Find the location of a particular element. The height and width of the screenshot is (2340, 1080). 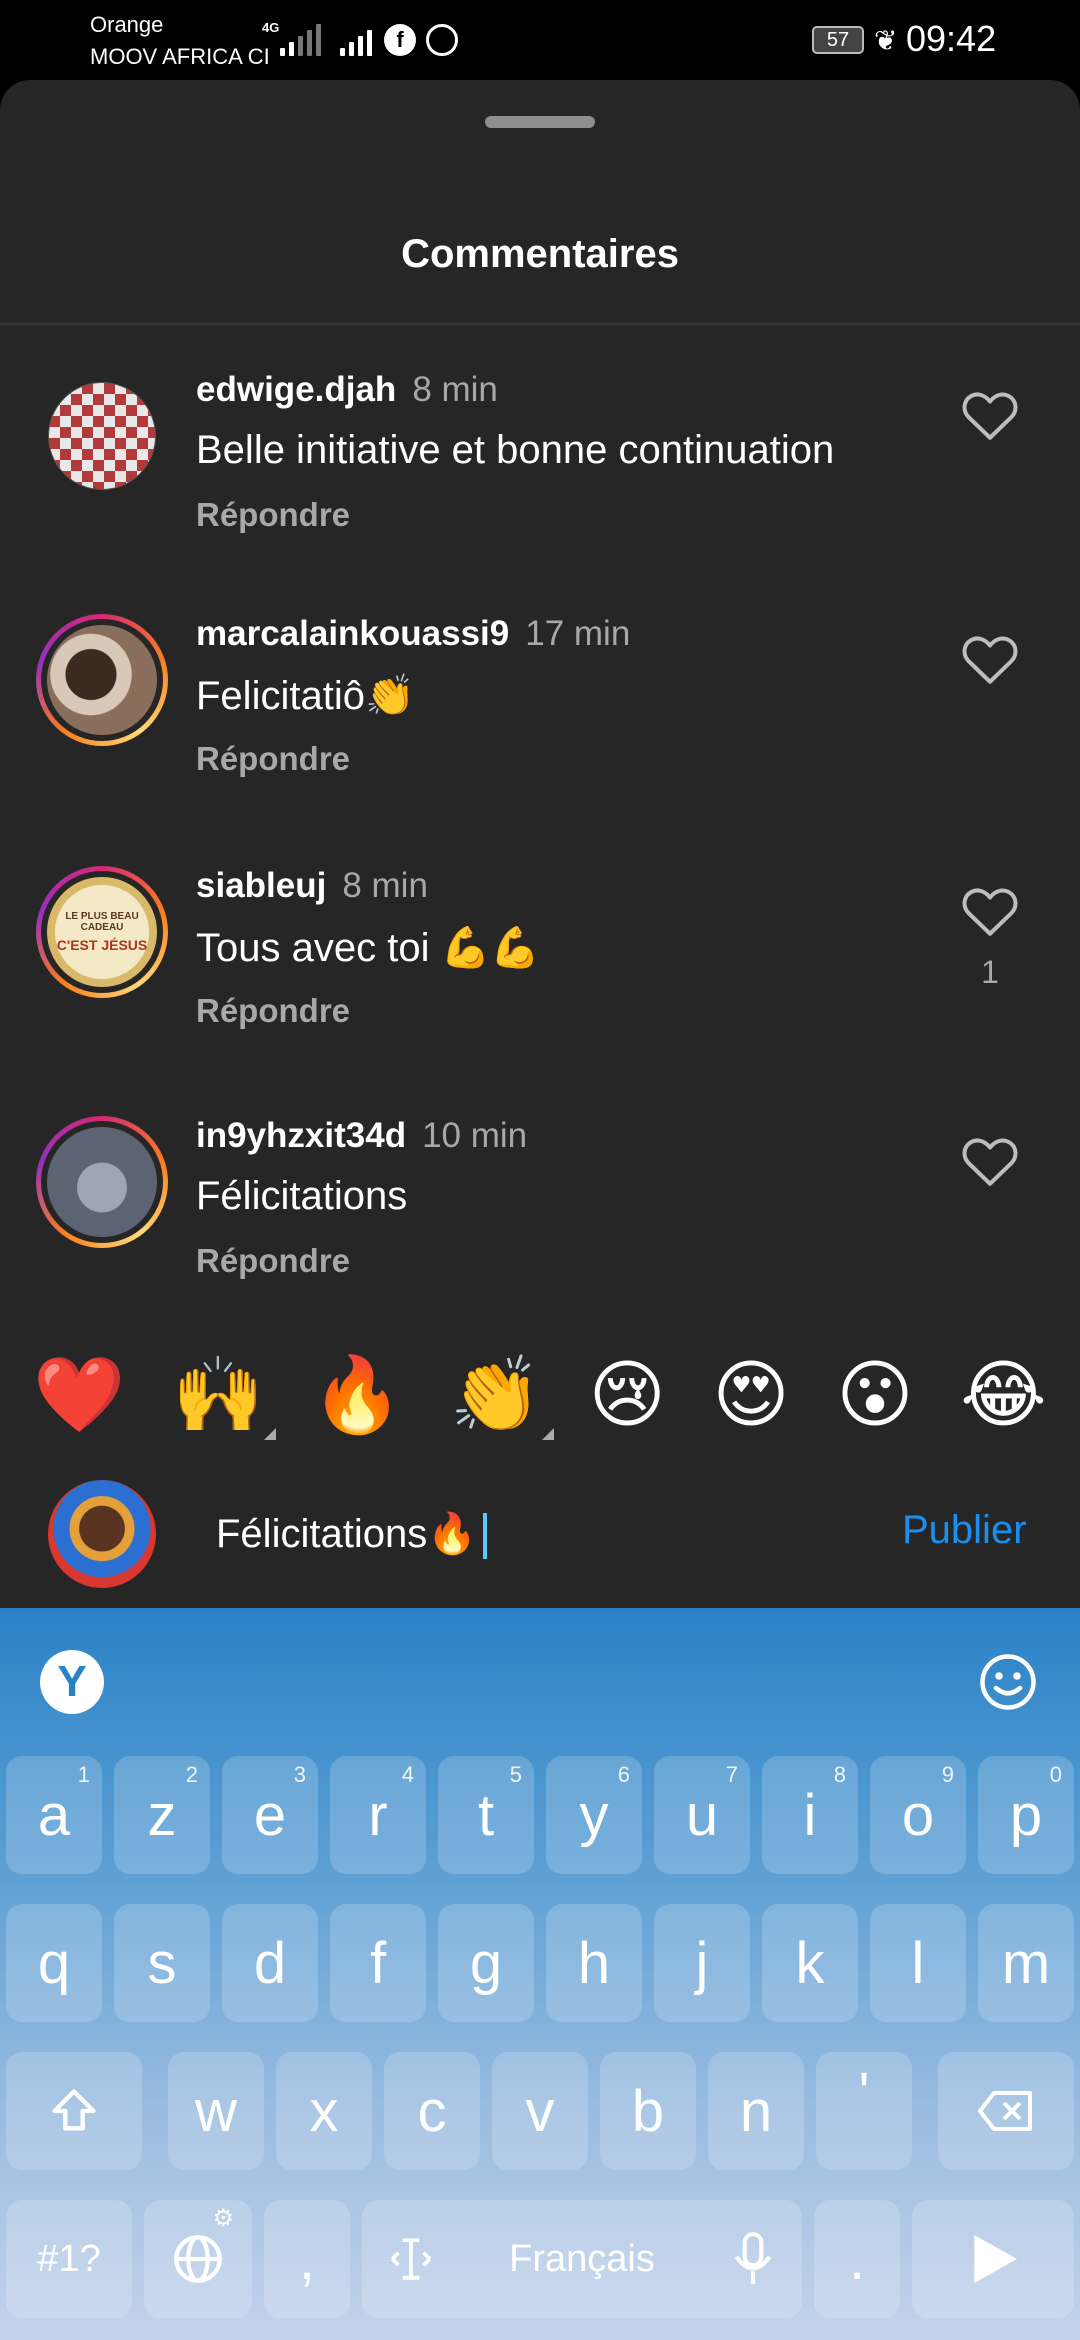

key-u: u7 is located at coordinates (702, 1815).